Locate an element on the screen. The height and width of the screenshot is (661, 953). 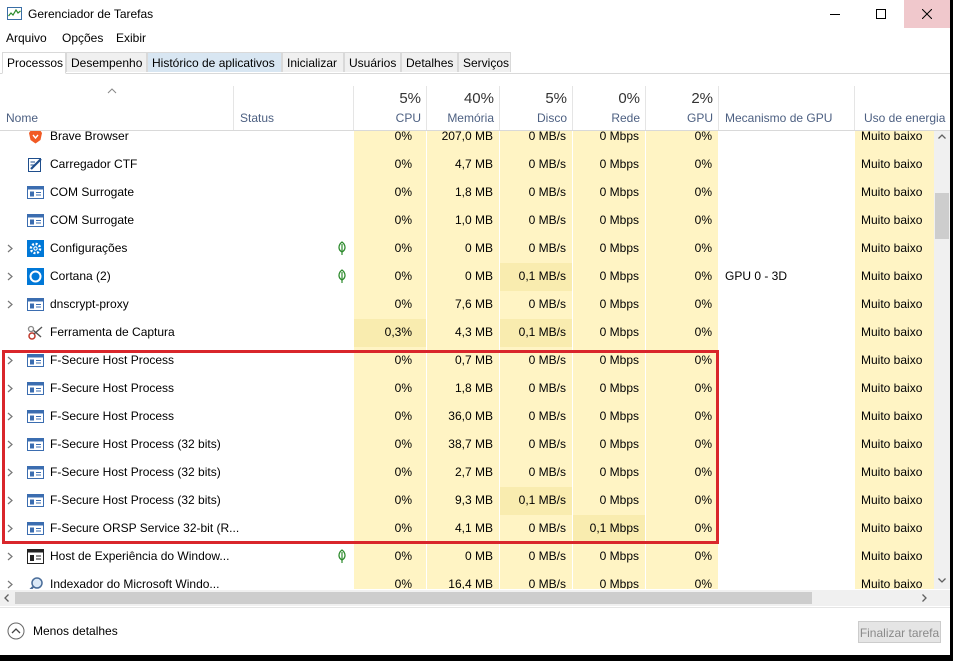
col-mecanismo-gpu: Mecanismo de GPU is located at coordinates (778, 118).